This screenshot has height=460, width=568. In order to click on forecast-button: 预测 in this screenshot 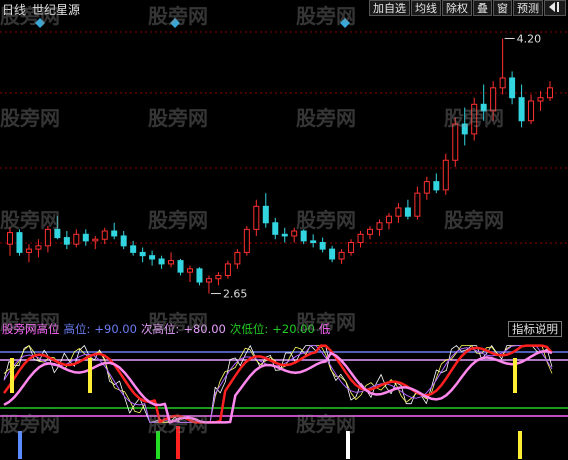, I will do `click(528, 8)`.